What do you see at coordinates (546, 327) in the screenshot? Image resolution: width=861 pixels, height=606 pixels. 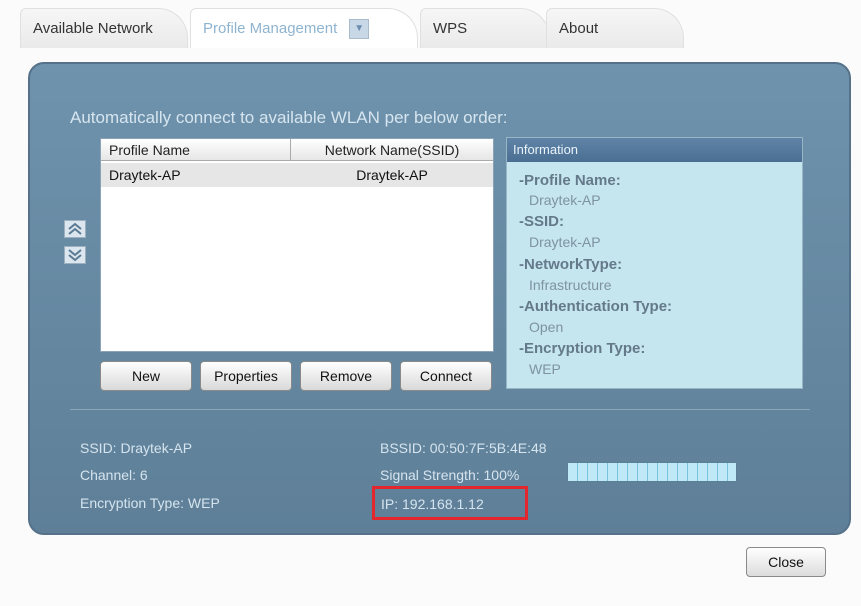 I see `info-auth-type-value: Open` at bounding box center [546, 327].